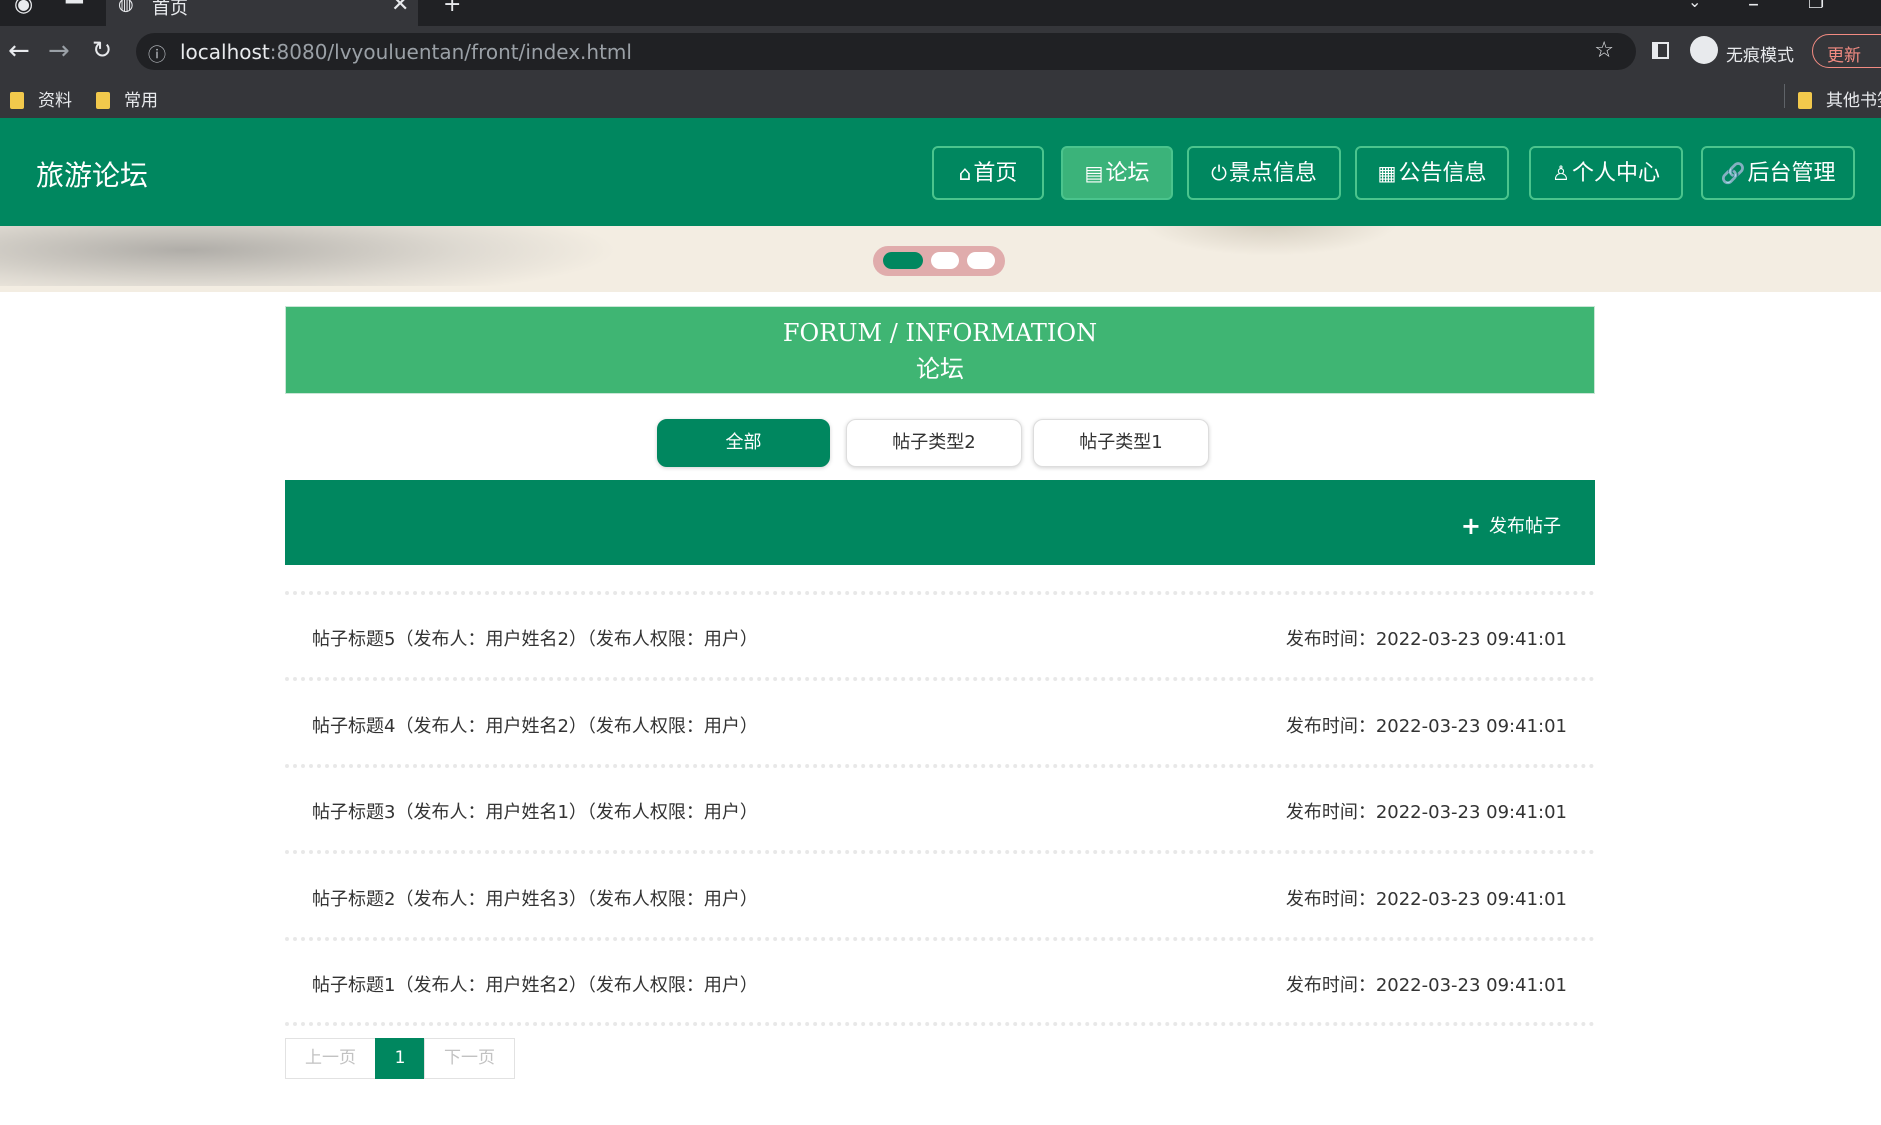 The width and height of the screenshot is (1881, 1125). What do you see at coordinates (55, 101) in the screenshot?
I see `bookmark-label: 资料` at bounding box center [55, 101].